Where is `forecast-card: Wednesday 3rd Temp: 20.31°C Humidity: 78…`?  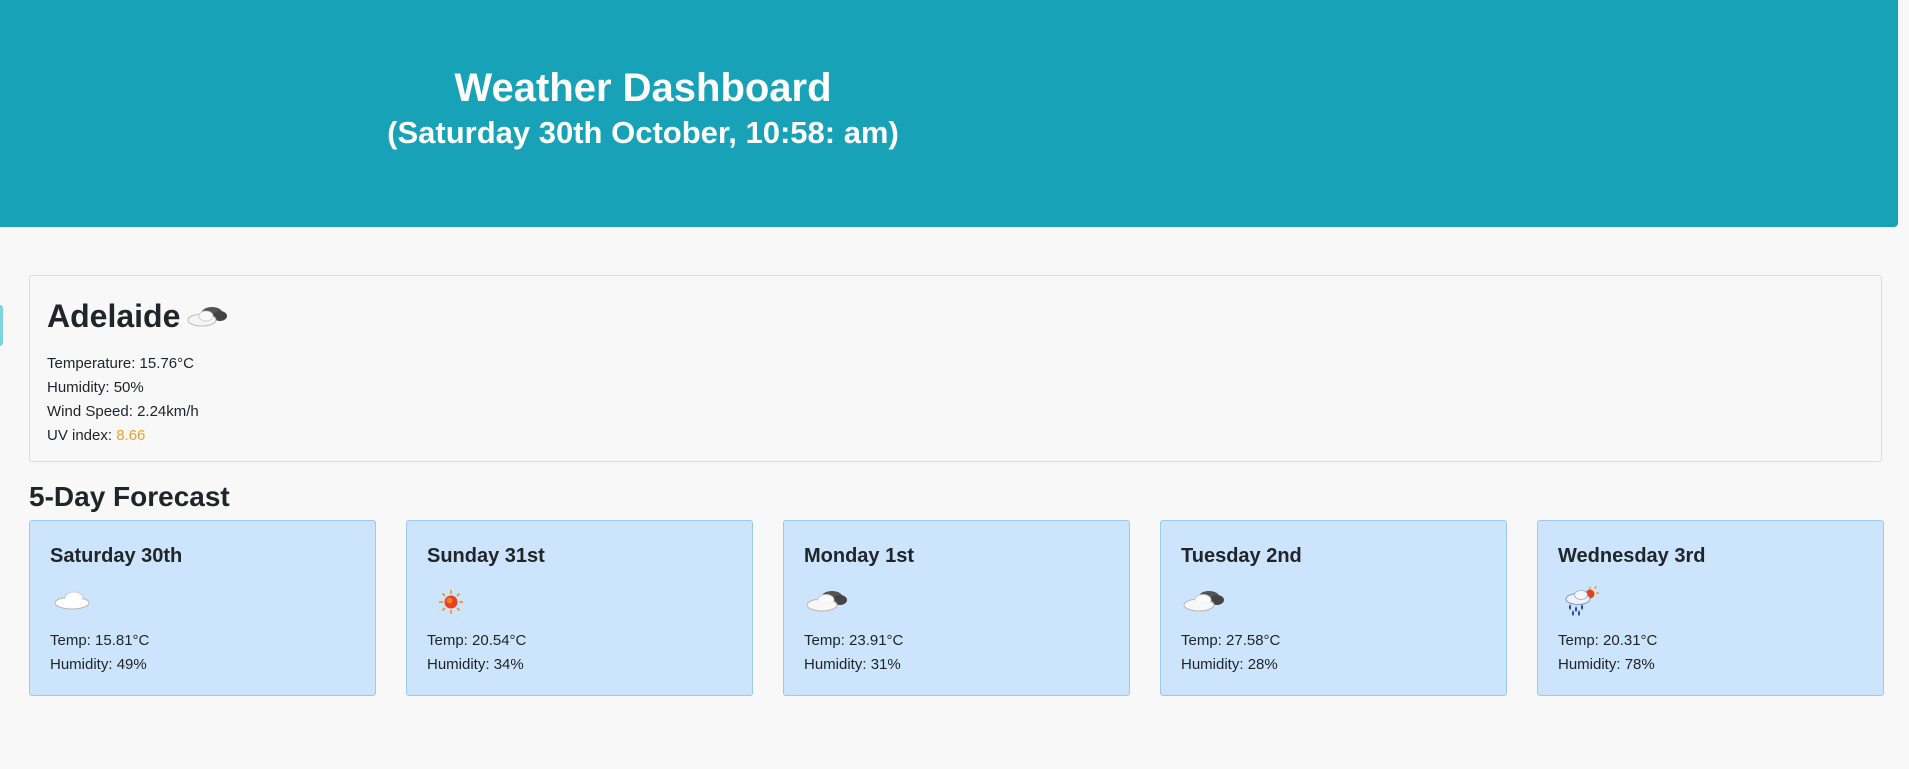
forecast-card: Wednesday 3rd Temp: 20.31°C Humidity: 78… is located at coordinates (1710, 608).